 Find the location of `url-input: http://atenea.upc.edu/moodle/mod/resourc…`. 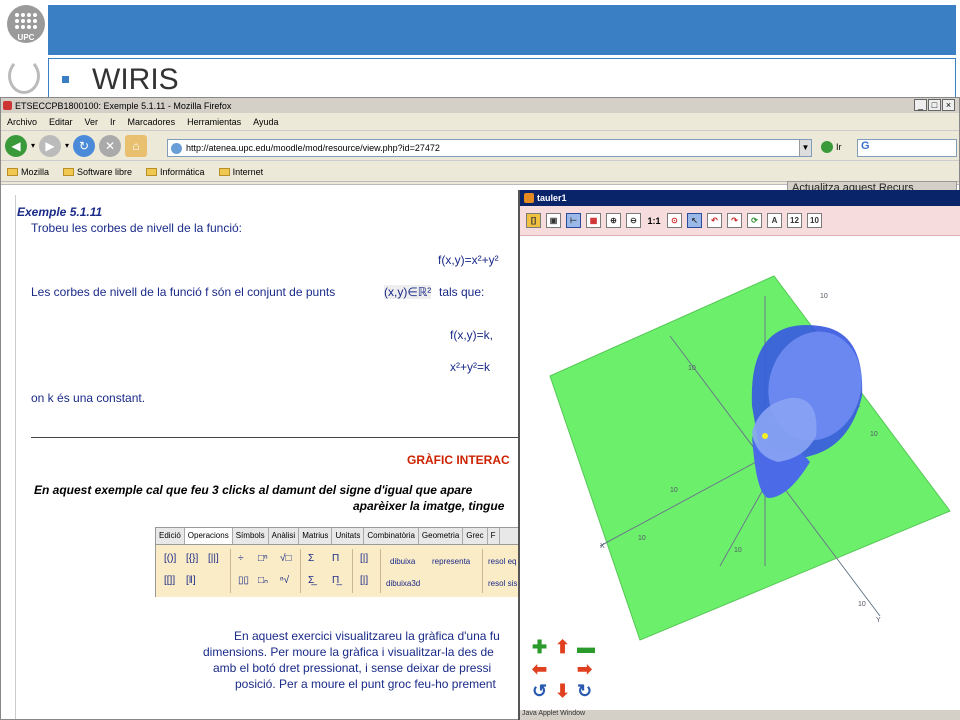

url-input: http://atenea.upc.edu/moodle/mod/resourc… is located at coordinates (489, 148).